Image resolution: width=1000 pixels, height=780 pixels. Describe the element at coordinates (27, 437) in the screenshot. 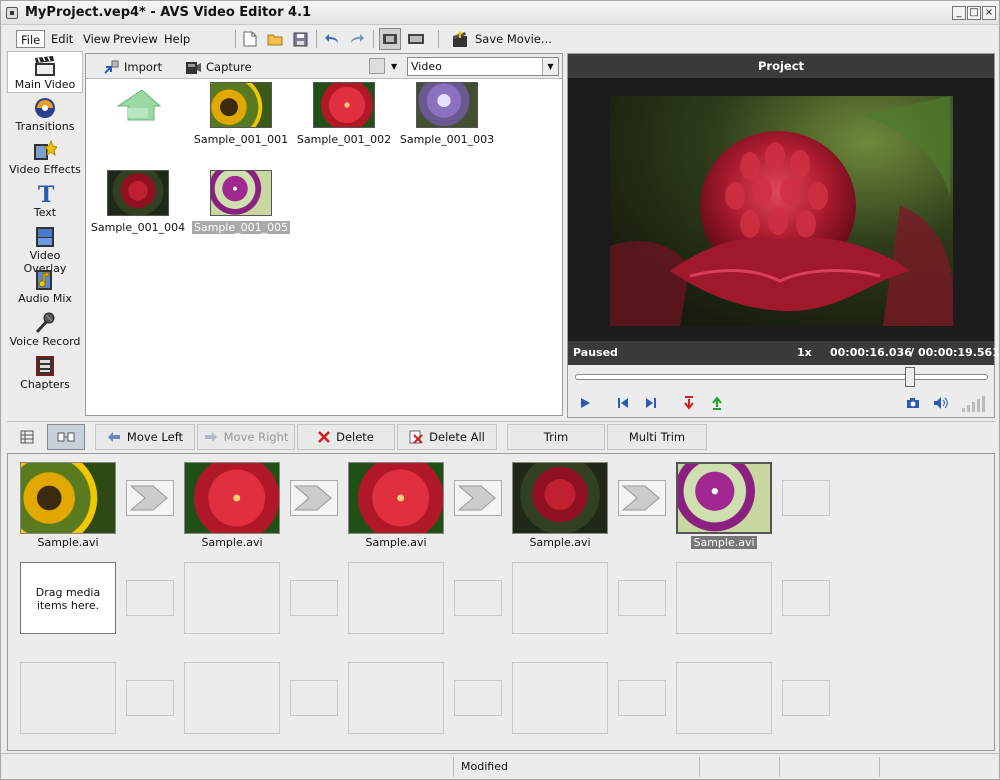

I see `timeline-view-button` at that location.